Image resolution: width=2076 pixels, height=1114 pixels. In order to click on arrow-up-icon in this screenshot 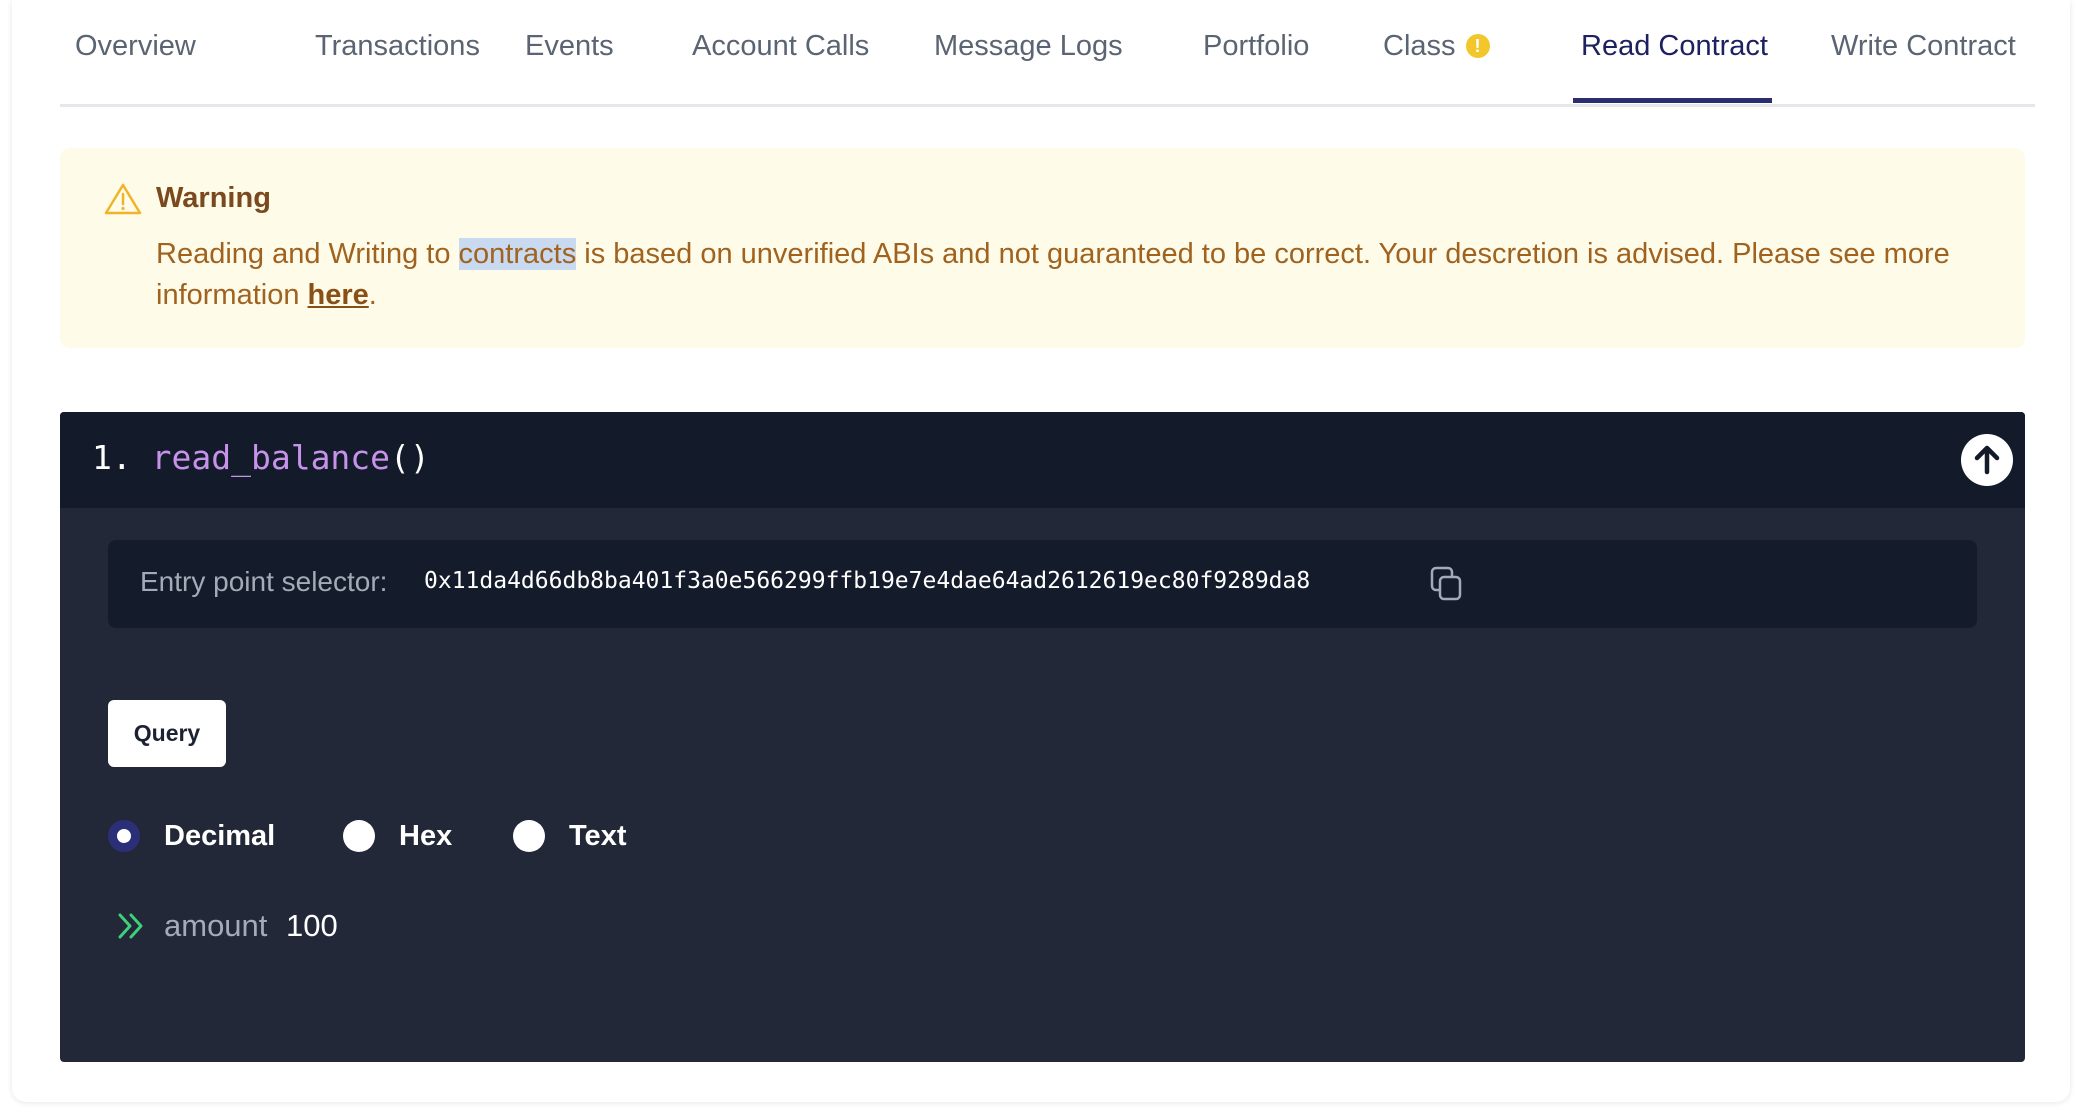, I will do `click(1987, 460)`.